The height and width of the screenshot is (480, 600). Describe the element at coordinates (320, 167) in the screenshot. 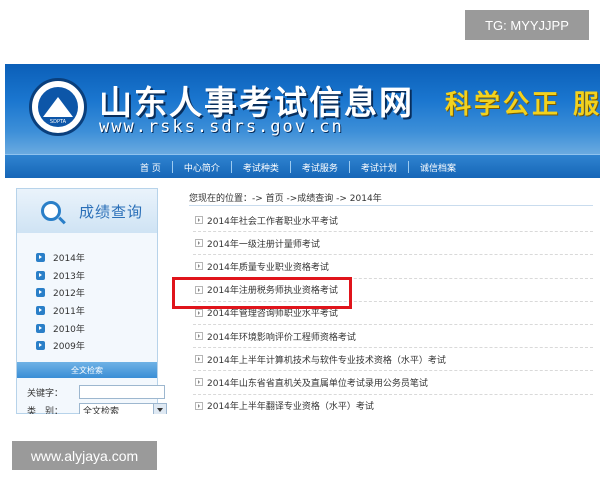

I see `nav-exam-services: 考试服务` at that location.